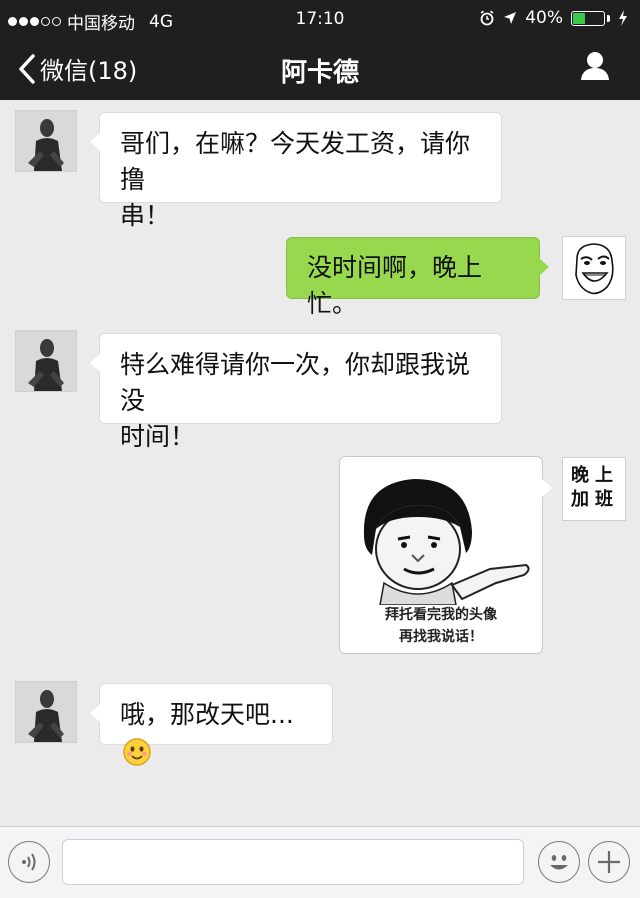 The image size is (640, 898). Describe the element at coordinates (293, 862) in the screenshot. I see `message-input` at that location.